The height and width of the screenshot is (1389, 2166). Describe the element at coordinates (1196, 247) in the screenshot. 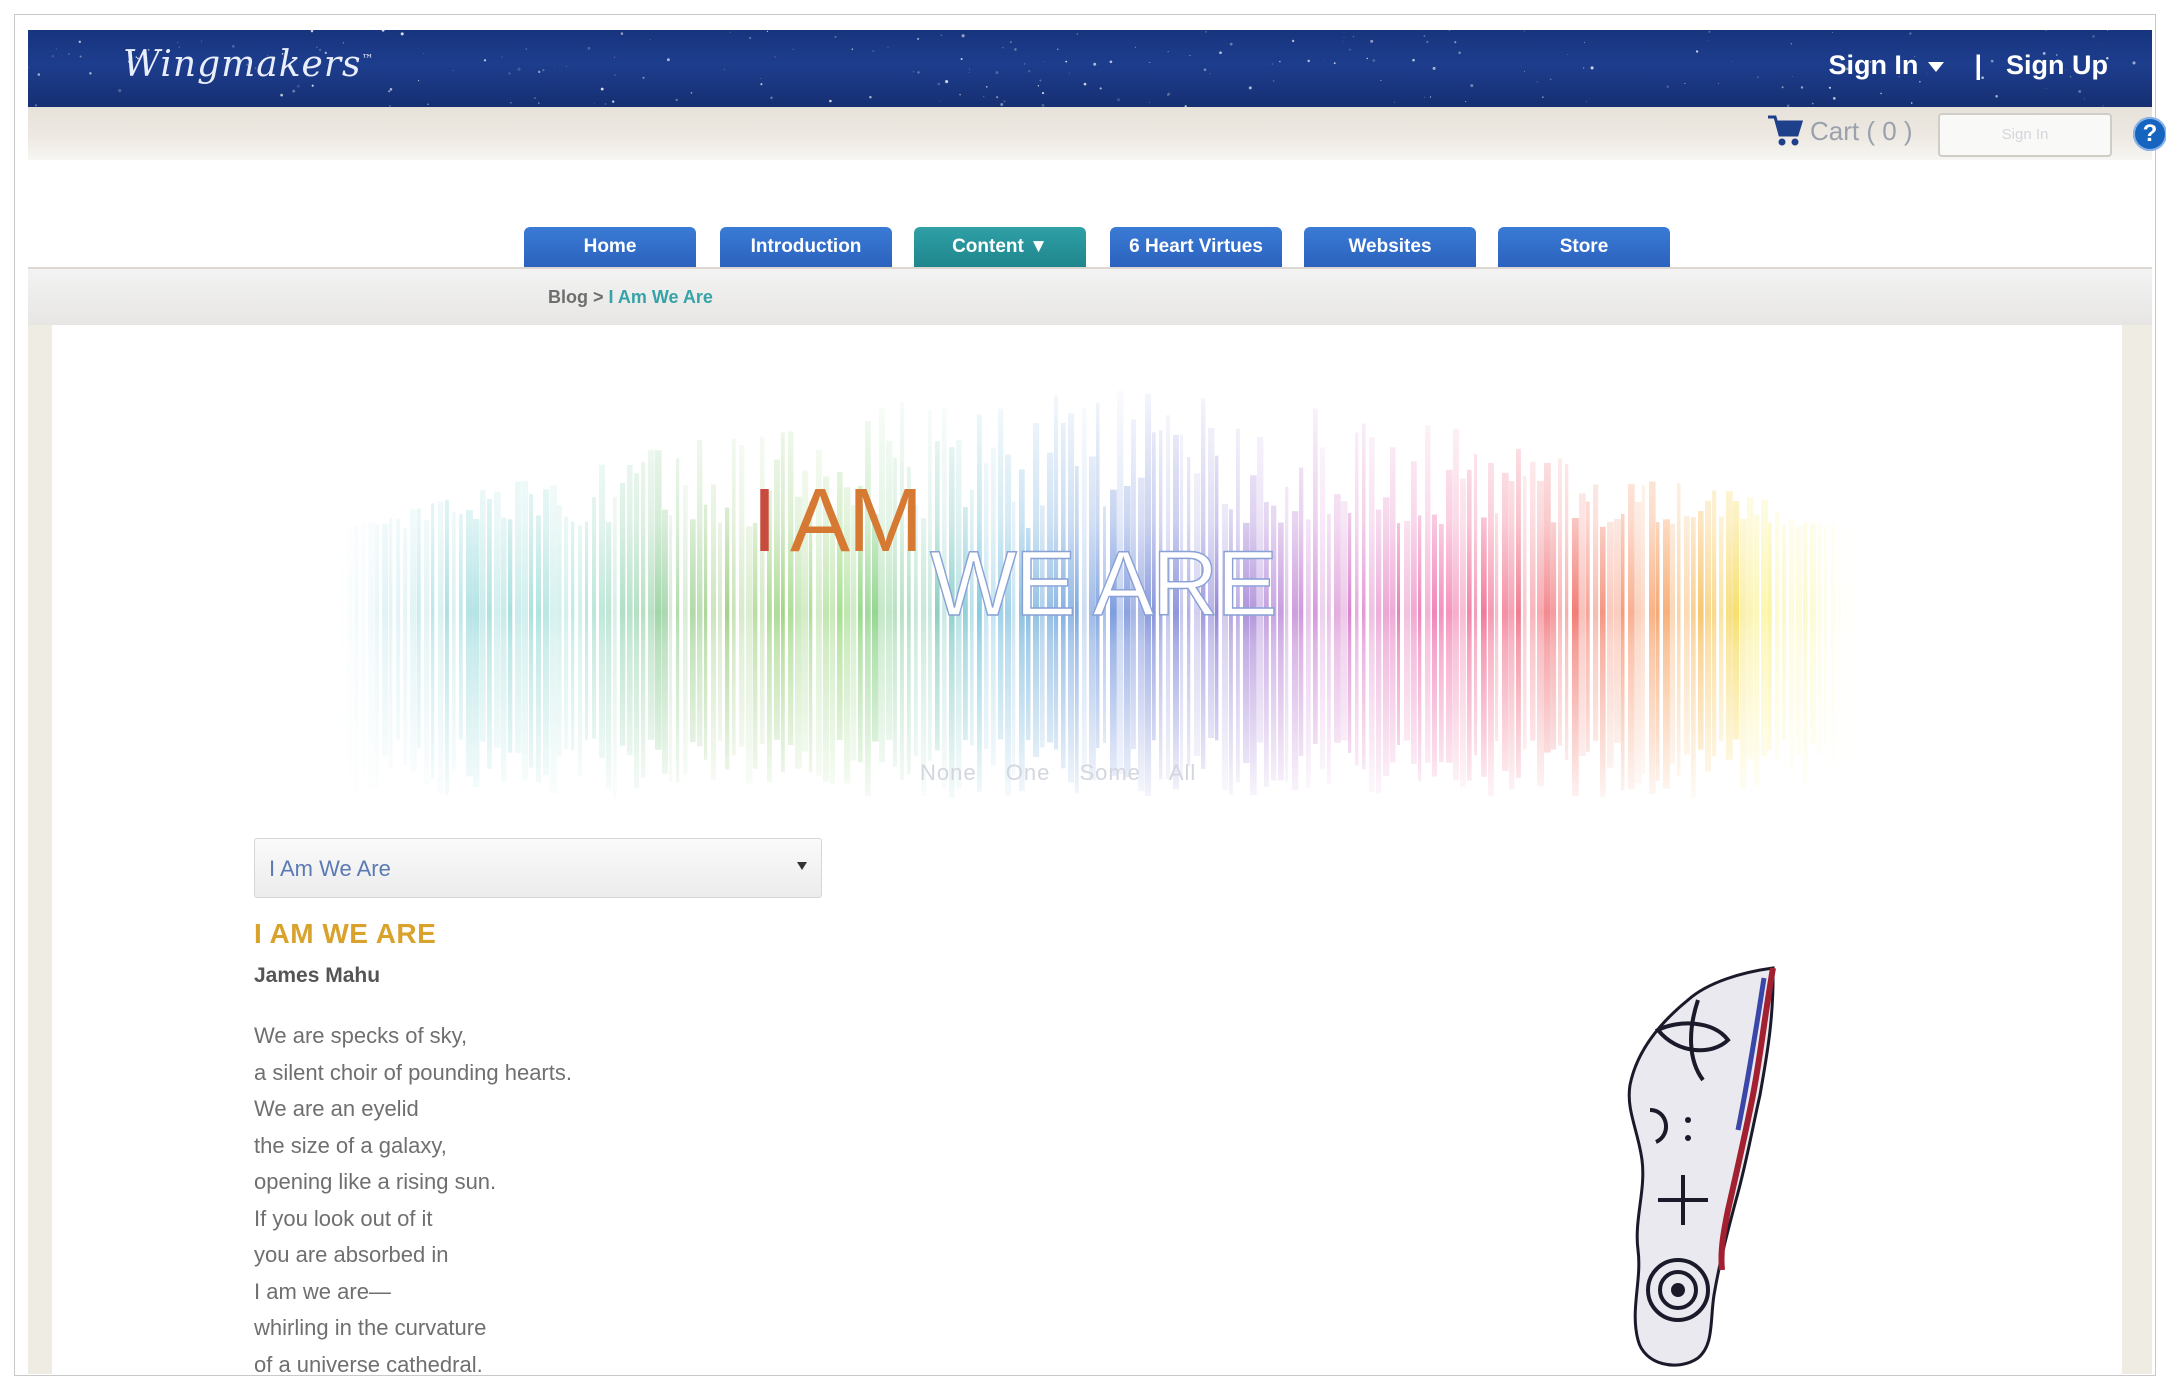

I see `tab-6-heart-virtues: 6 Heart Virtues` at that location.